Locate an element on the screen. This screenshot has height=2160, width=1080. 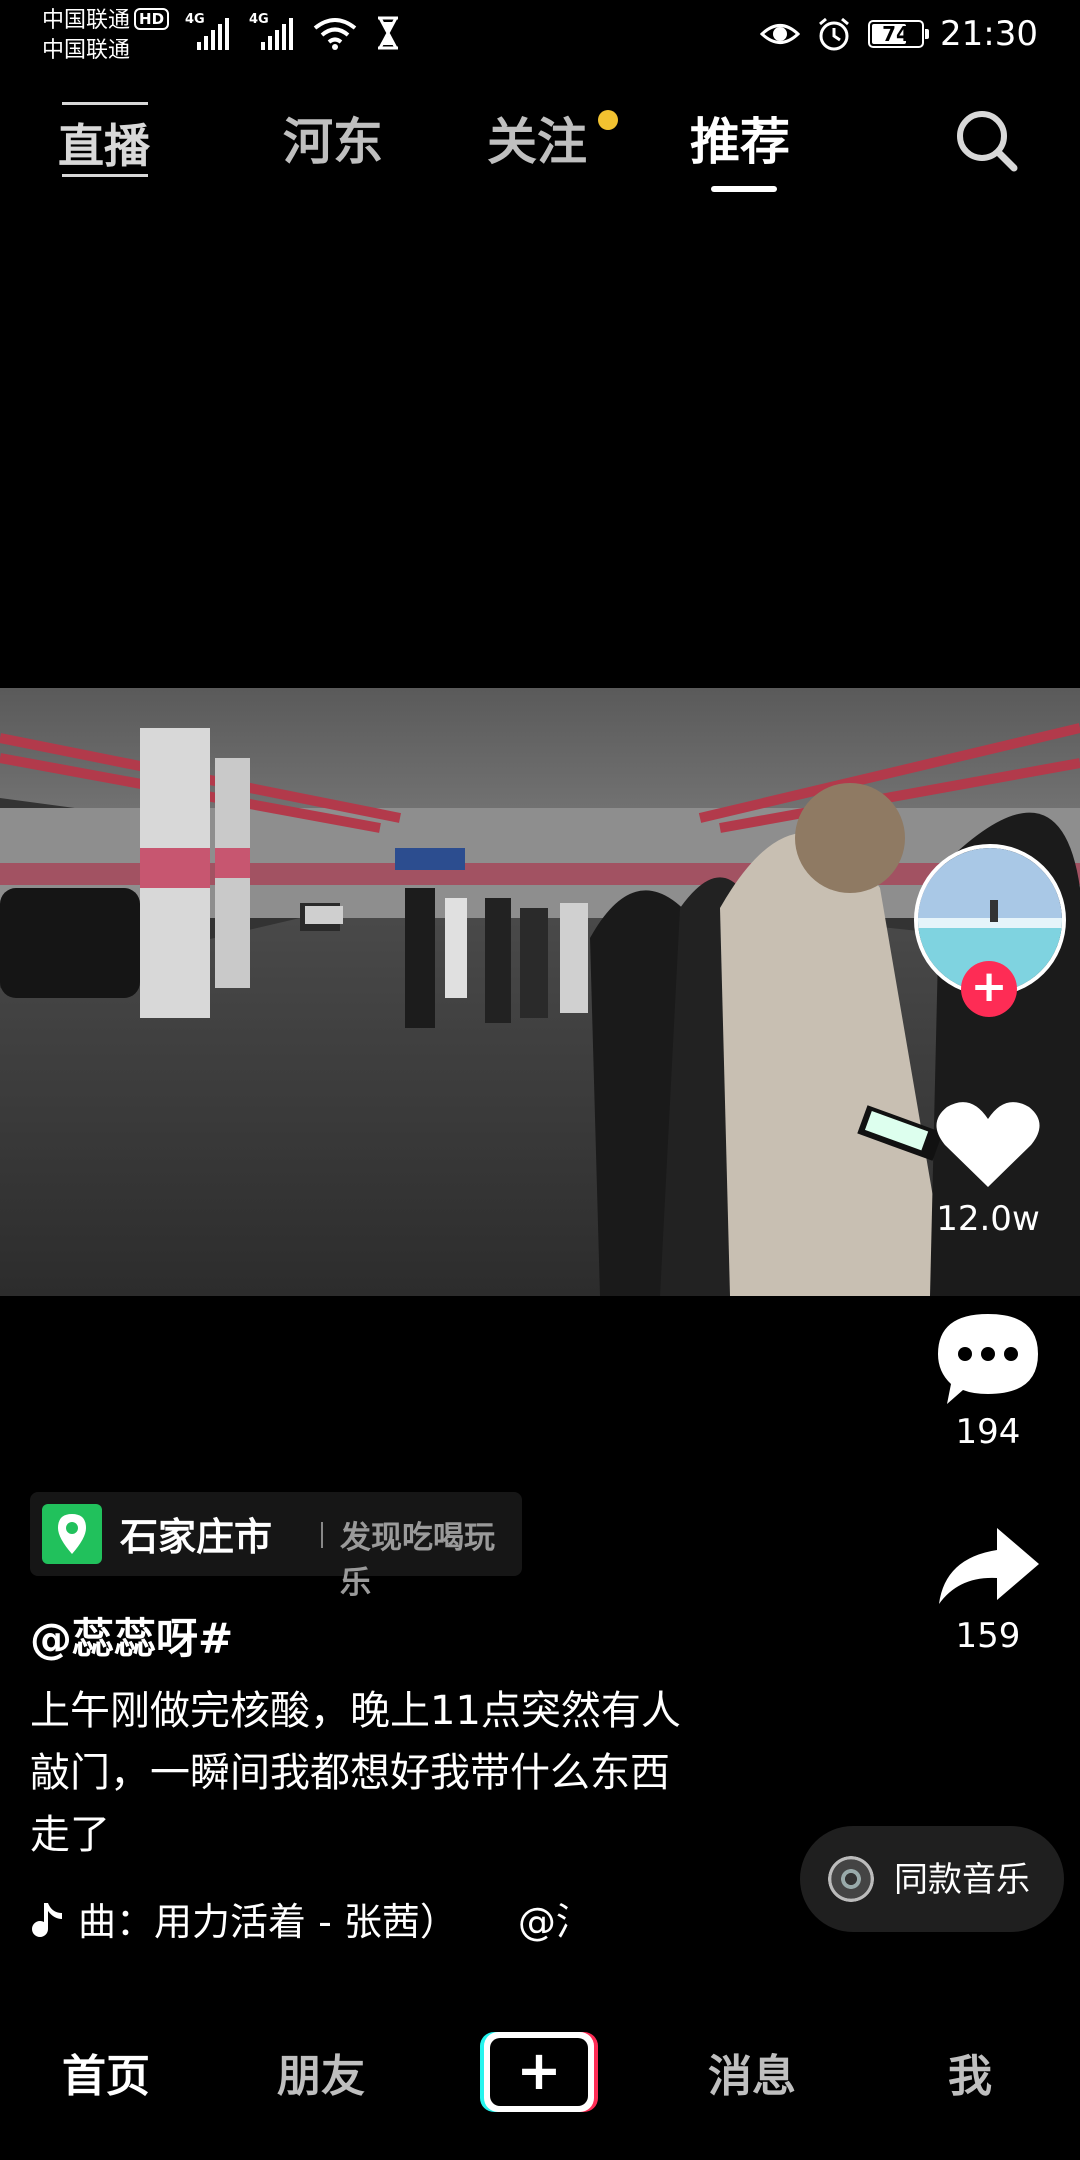
location-divider is located at coordinates (322, 1535).